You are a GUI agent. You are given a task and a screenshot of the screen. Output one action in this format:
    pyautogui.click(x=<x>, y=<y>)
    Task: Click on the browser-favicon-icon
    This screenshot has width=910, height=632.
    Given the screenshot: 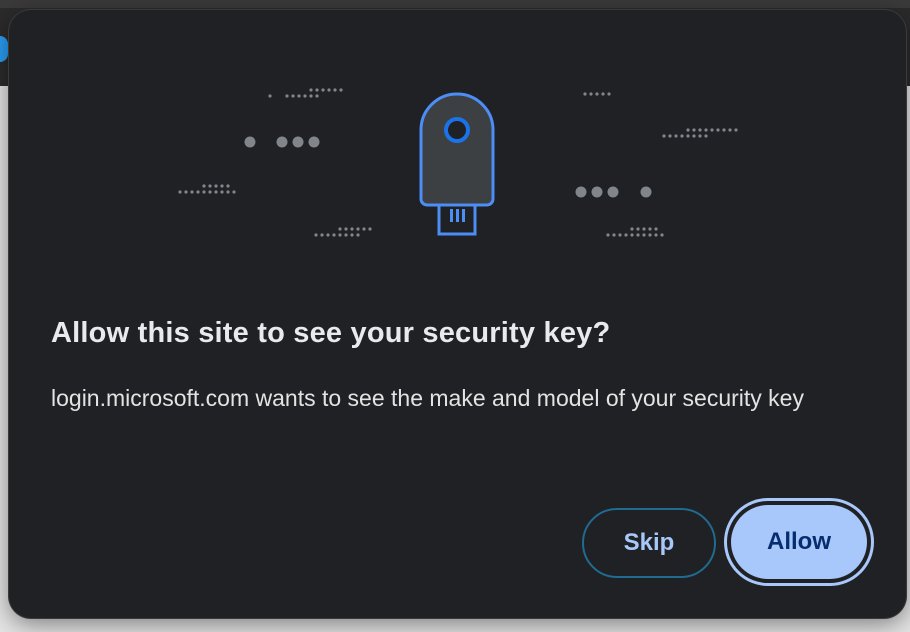 What is the action you would take?
    pyautogui.click(x=4, y=49)
    